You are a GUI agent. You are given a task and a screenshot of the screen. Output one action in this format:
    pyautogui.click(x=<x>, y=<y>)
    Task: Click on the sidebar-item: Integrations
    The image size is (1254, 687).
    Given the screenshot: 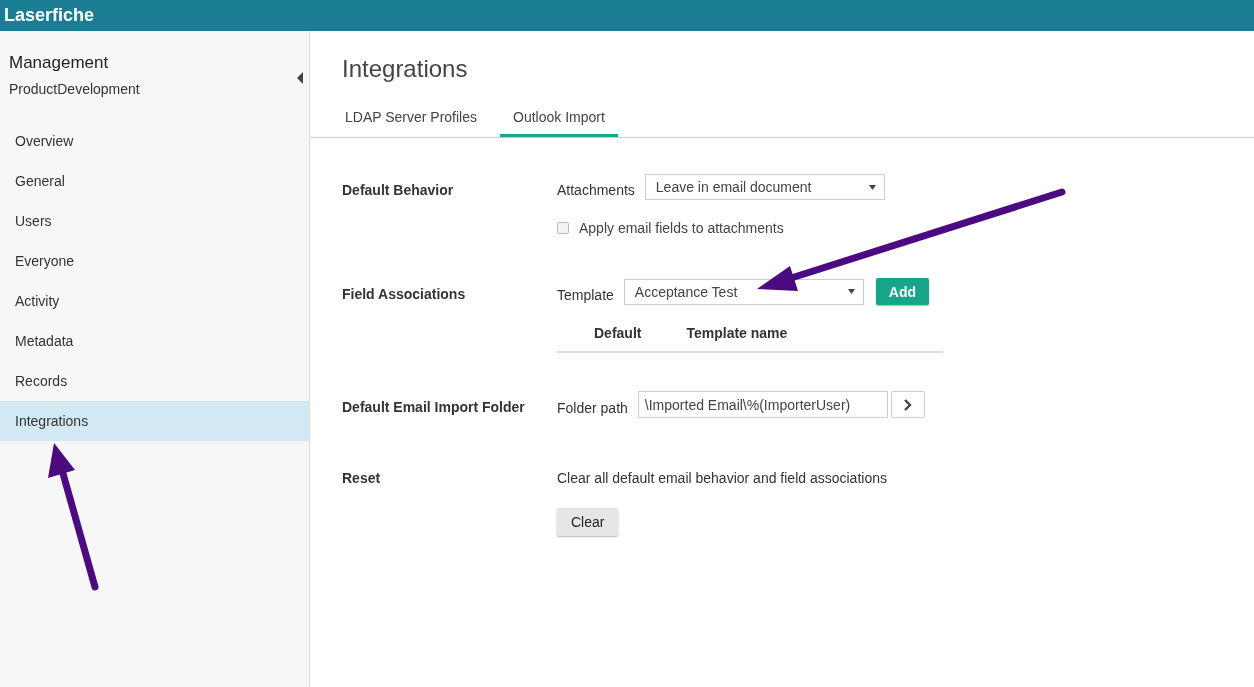 What is the action you would take?
    pyautogui.click(x=154, y=421)
    